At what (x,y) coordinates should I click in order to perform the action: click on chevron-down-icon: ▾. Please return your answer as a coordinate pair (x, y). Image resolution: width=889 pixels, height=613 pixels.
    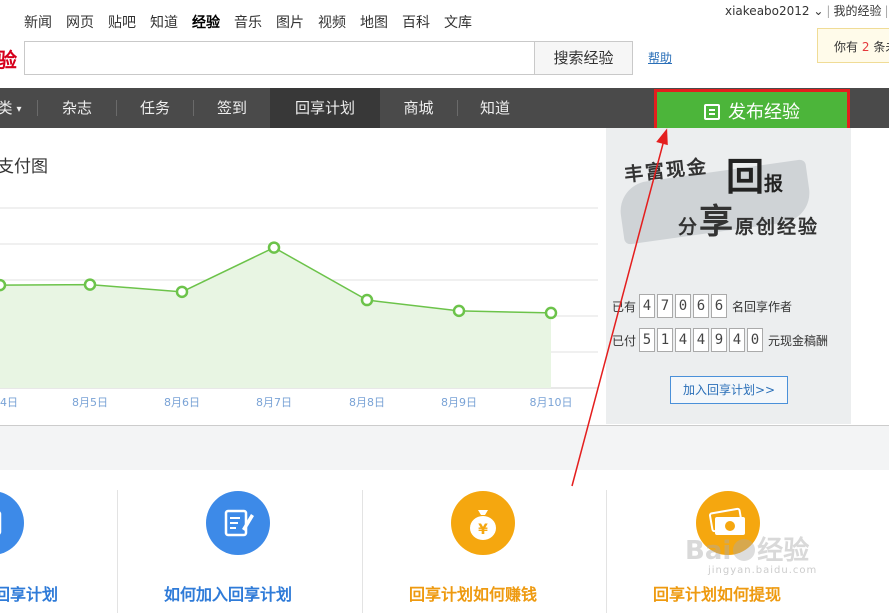
    Looking at the image, I should click on (19, 109).